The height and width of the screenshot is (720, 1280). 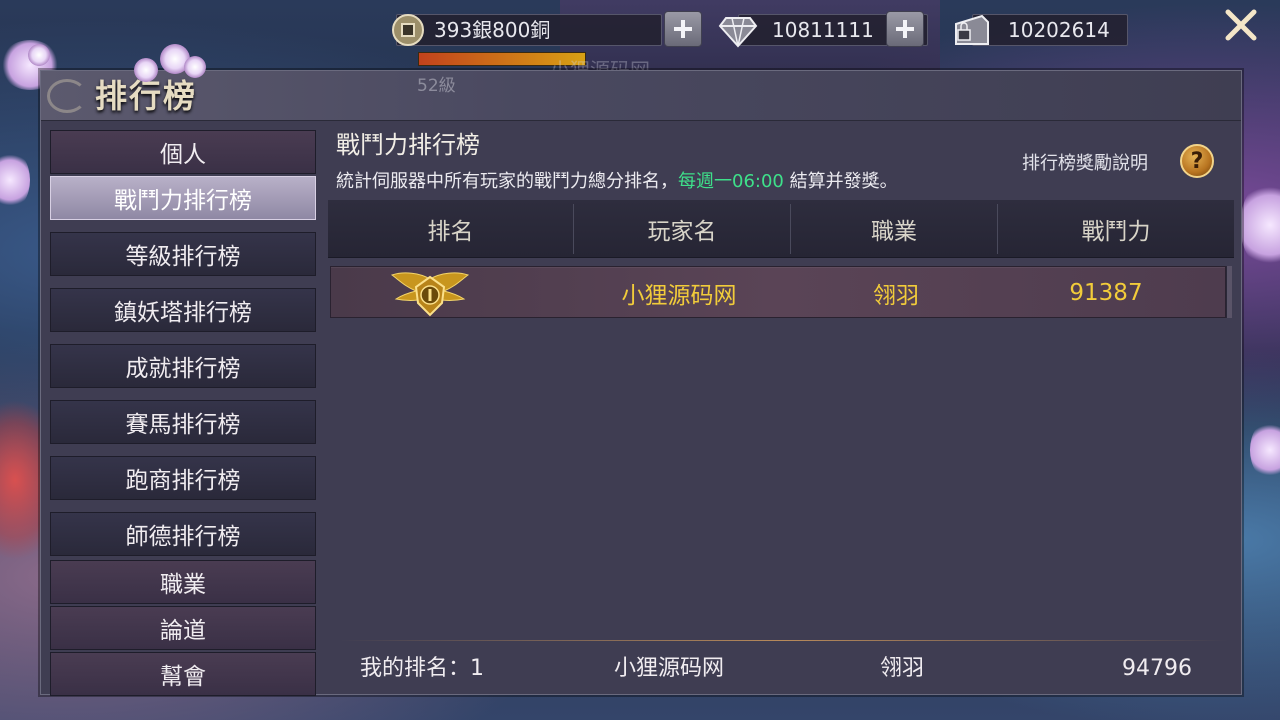 I want to click on content-title: 戰鬥力排行榜, so click(x=408, y=145).